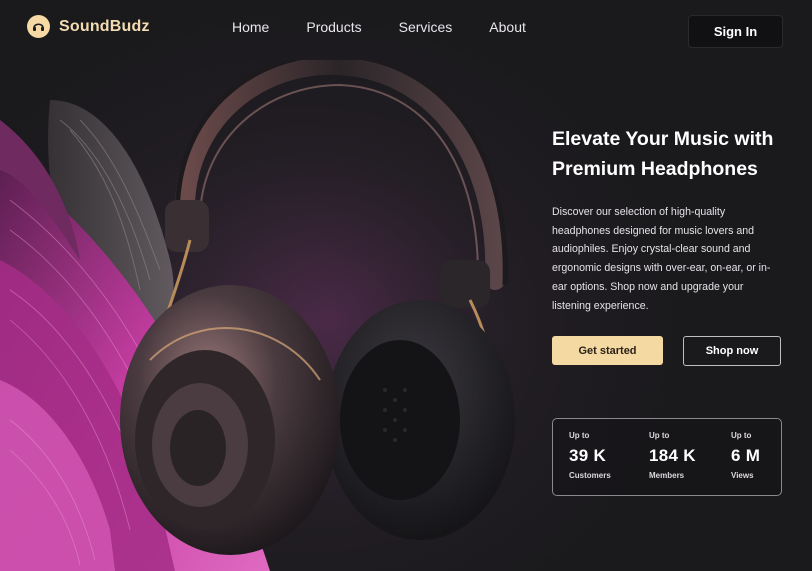 The image size is (812, 571). I want to click on stat-customers: Up to 39 K Customers, so click(590, 455).